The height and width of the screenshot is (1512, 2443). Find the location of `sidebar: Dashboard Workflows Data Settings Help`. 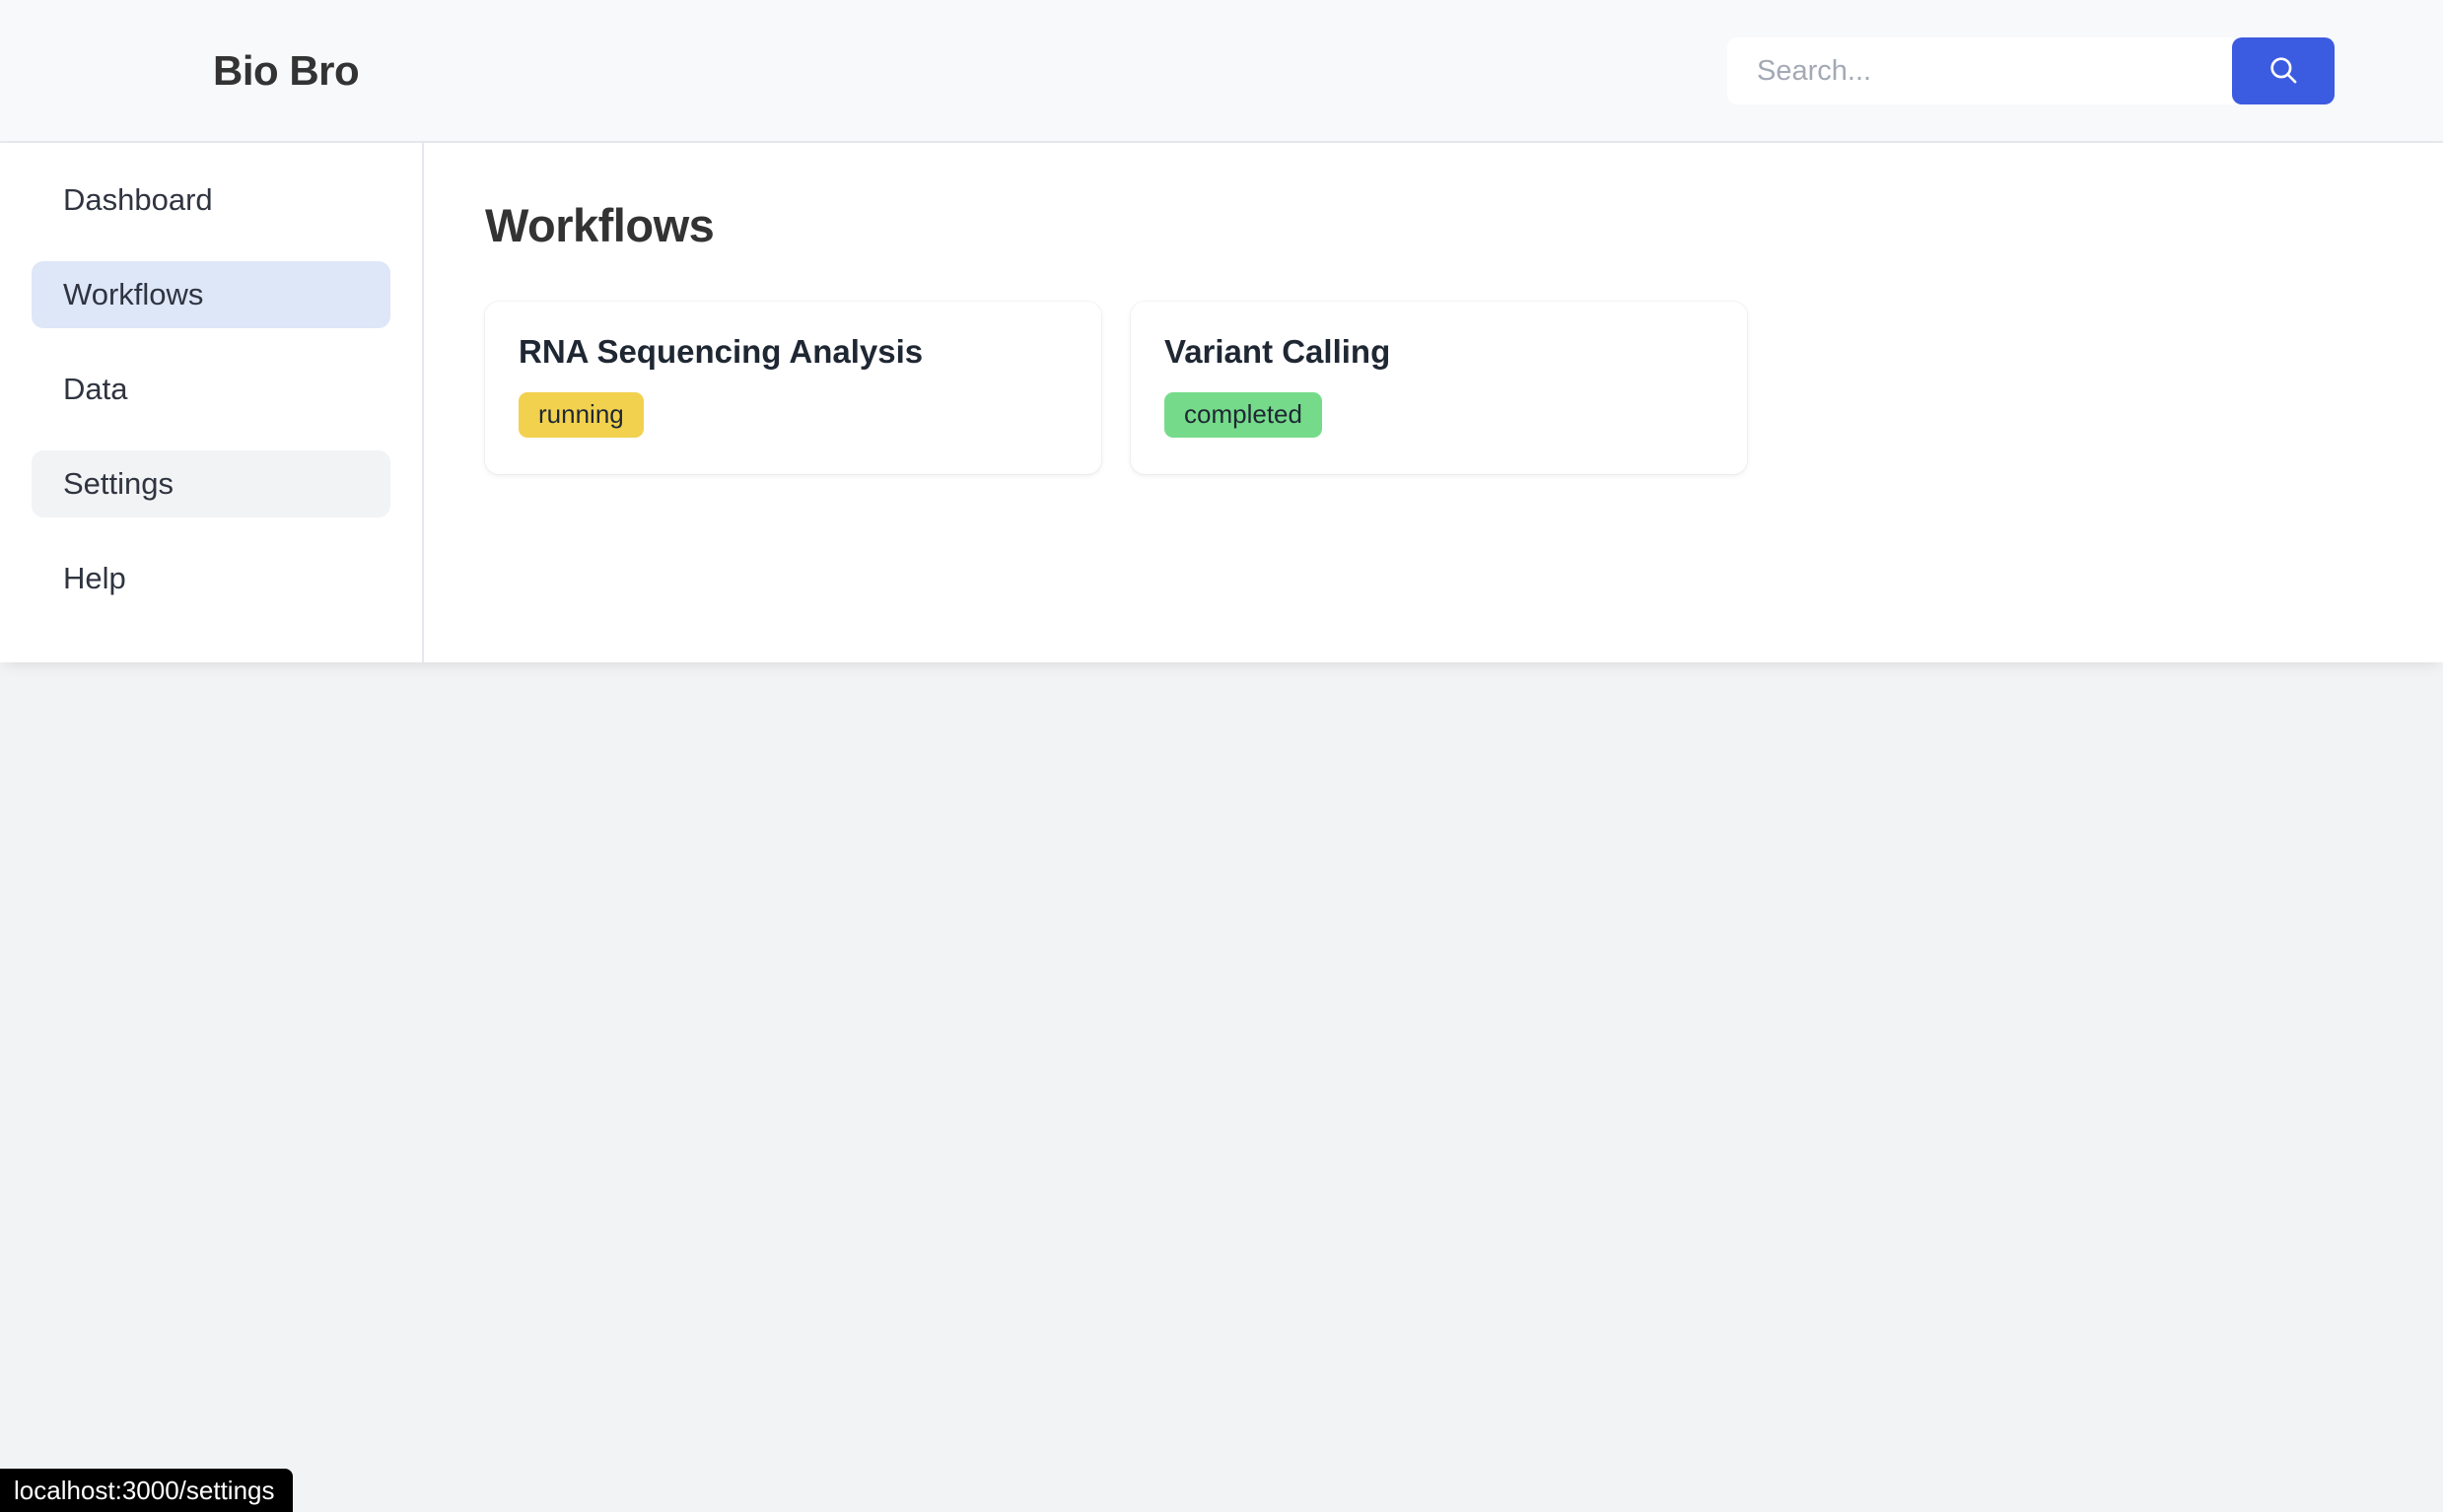

sidebar: Dashboard Workflows Data Settings Help is located at coordinates (212, 403).